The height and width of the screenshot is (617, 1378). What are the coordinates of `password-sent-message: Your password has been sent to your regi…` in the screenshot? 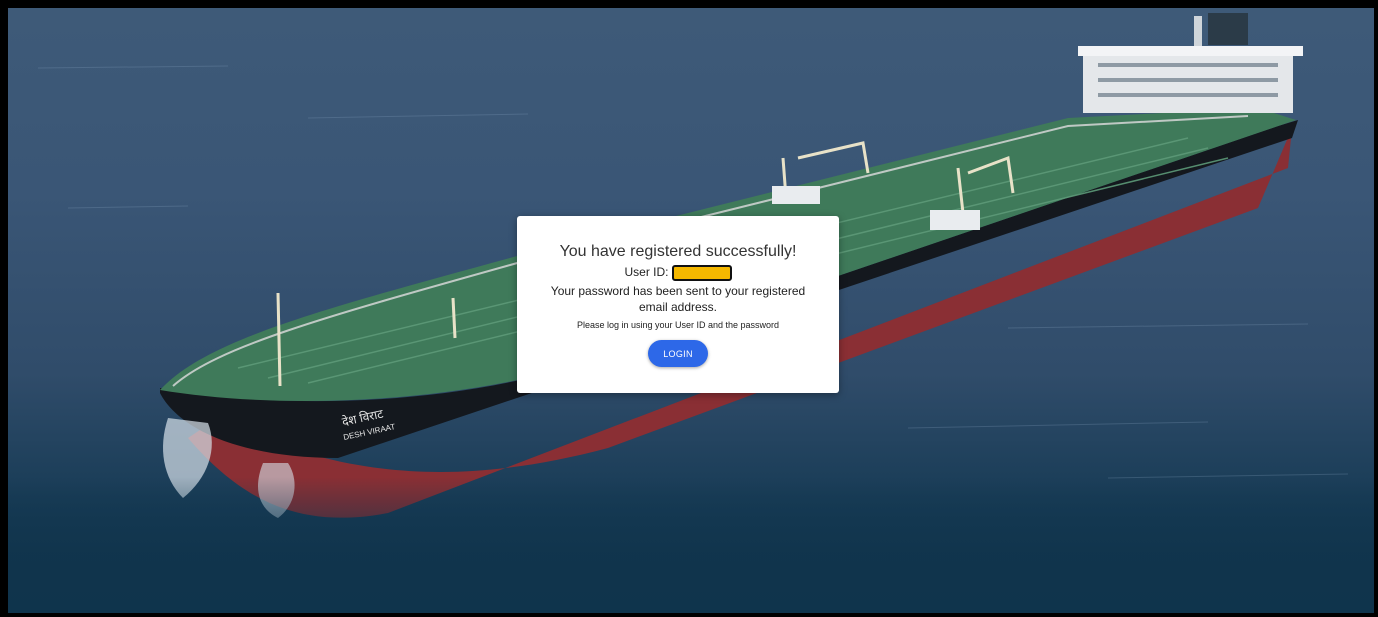 It's located at (678, 299).